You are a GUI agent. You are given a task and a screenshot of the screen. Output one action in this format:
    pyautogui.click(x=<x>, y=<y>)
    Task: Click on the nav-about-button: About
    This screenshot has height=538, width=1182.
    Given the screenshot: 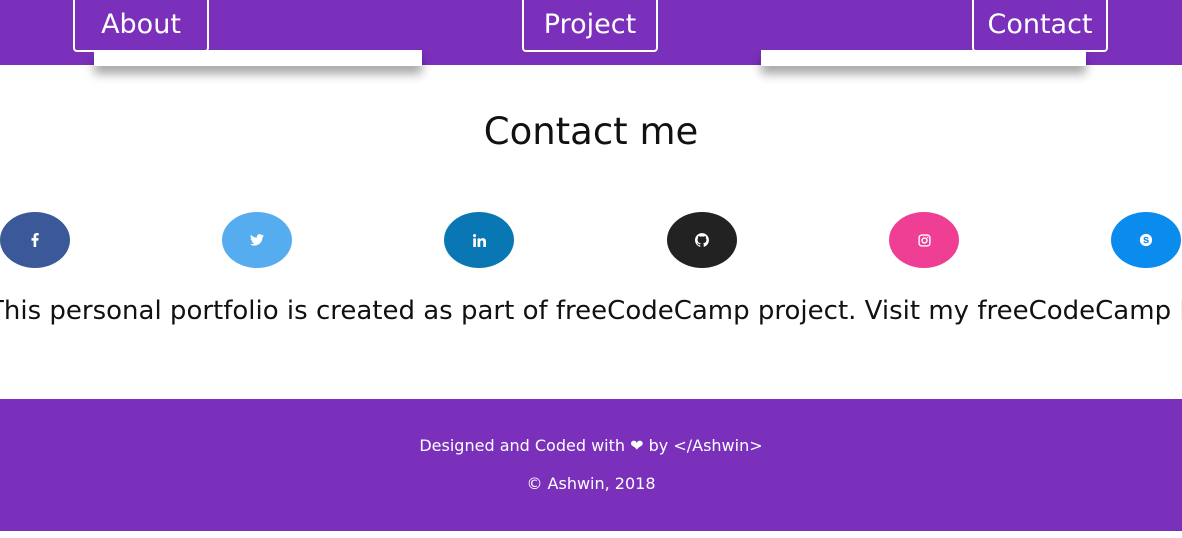 What is the action you would take?
    pyautogui.click(x=141, y=26)
    